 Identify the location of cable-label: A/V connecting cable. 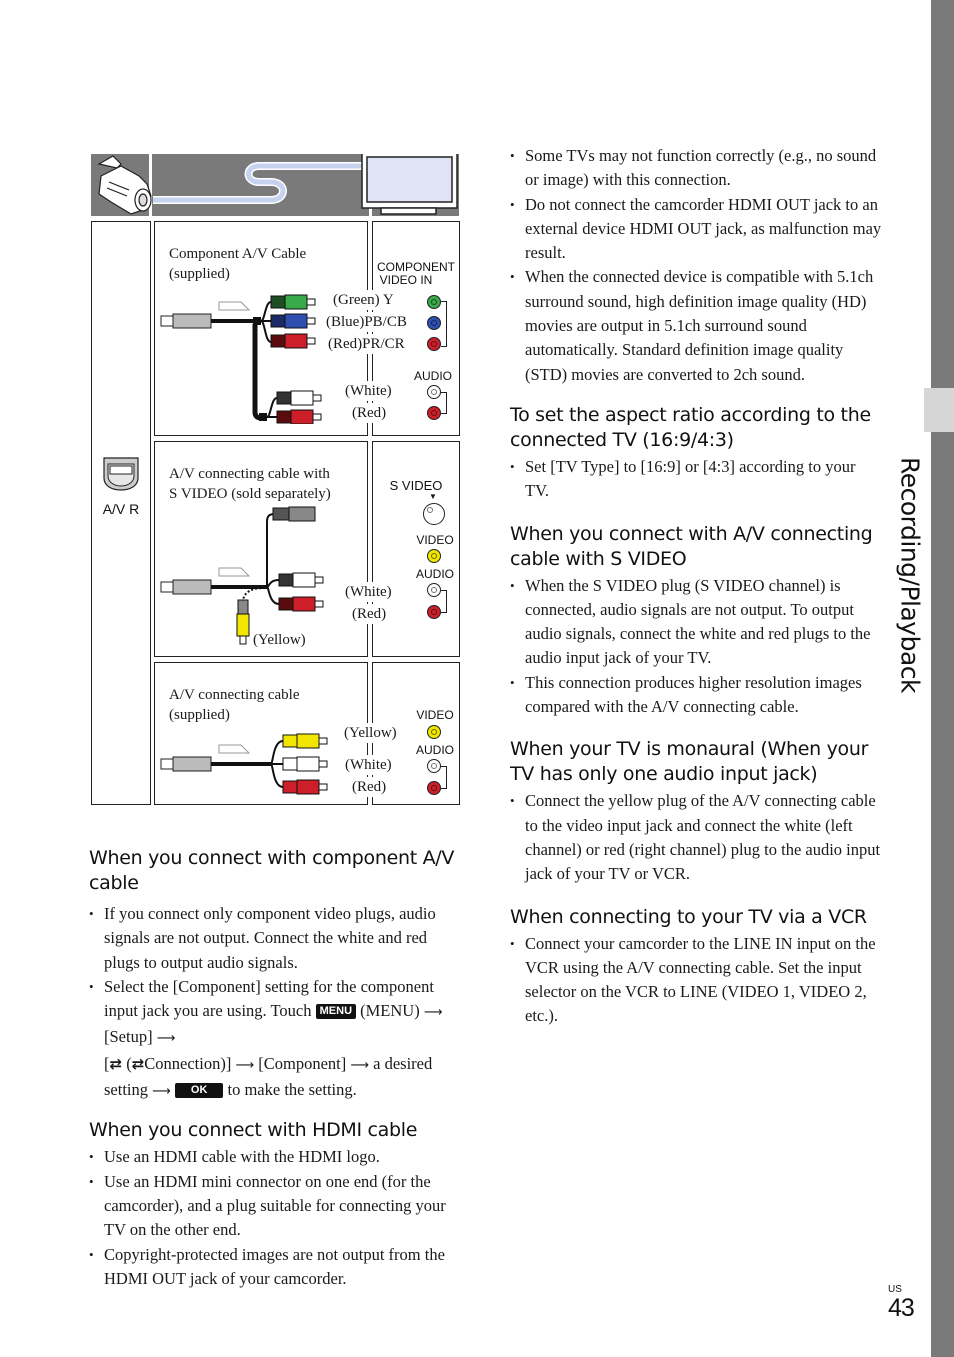
(234, 695).